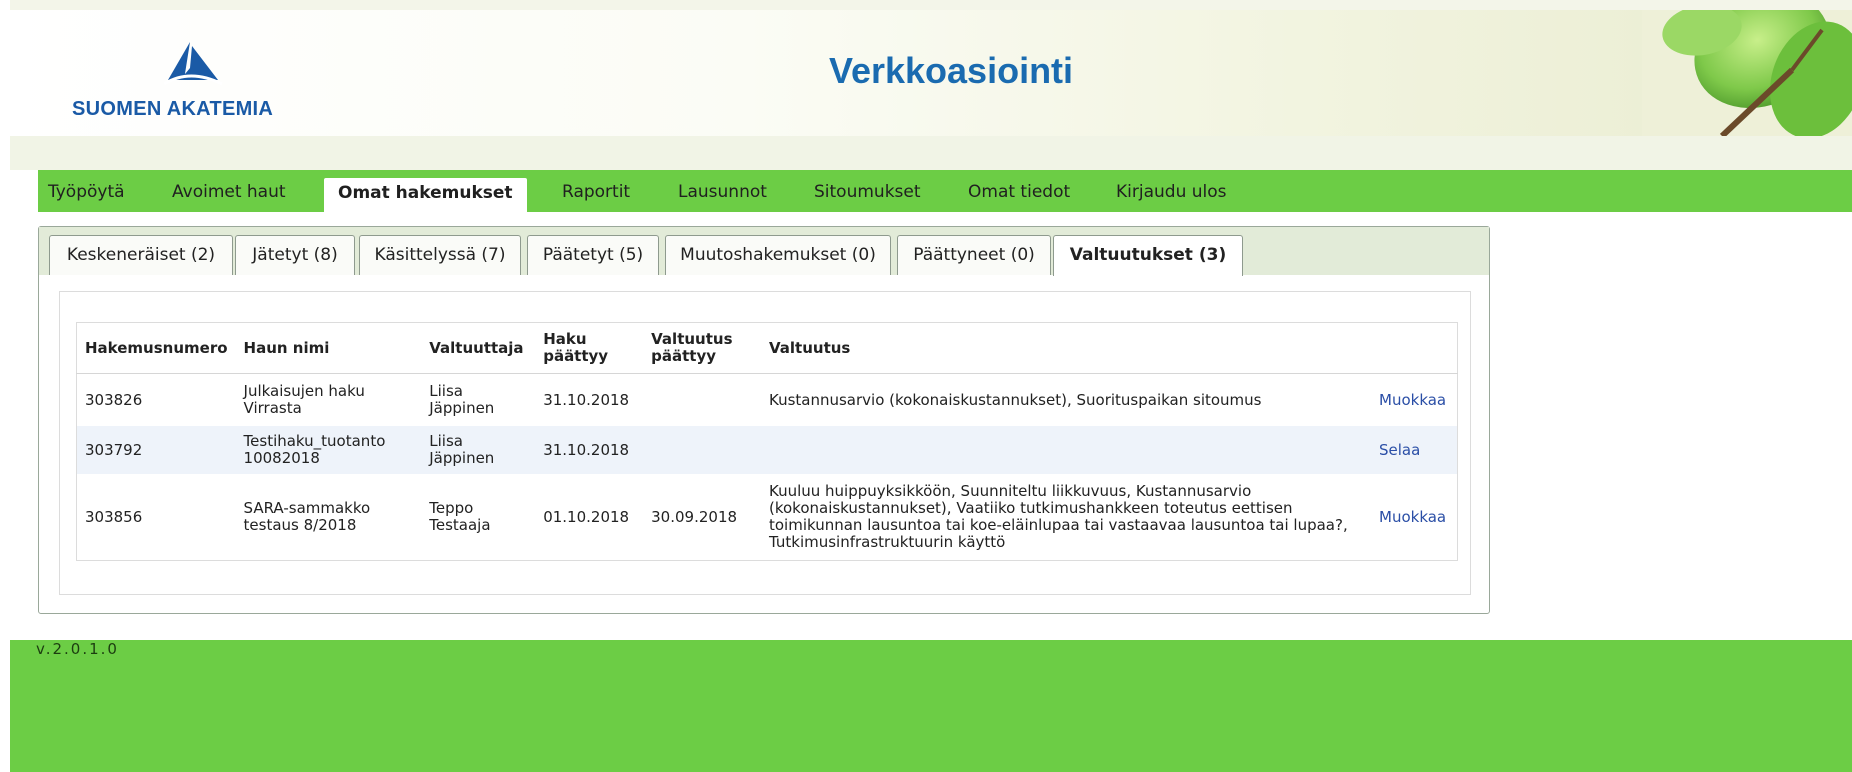  What do you see at coordinates (867, 191) in the screenshot?
I see `nav-item-sitoumukset: Sitoumukset` at bounding box center [867, 191].